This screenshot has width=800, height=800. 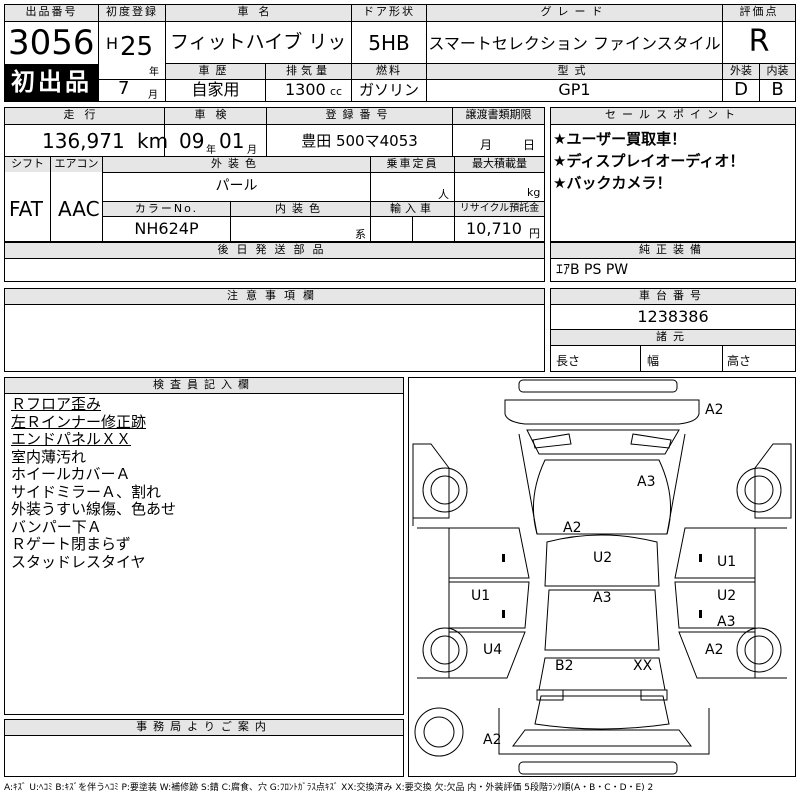 What do you see at coordinates (336, 91) in the screenshot?
I see `displacement-unit: cc` at bounding box center [336, 91].